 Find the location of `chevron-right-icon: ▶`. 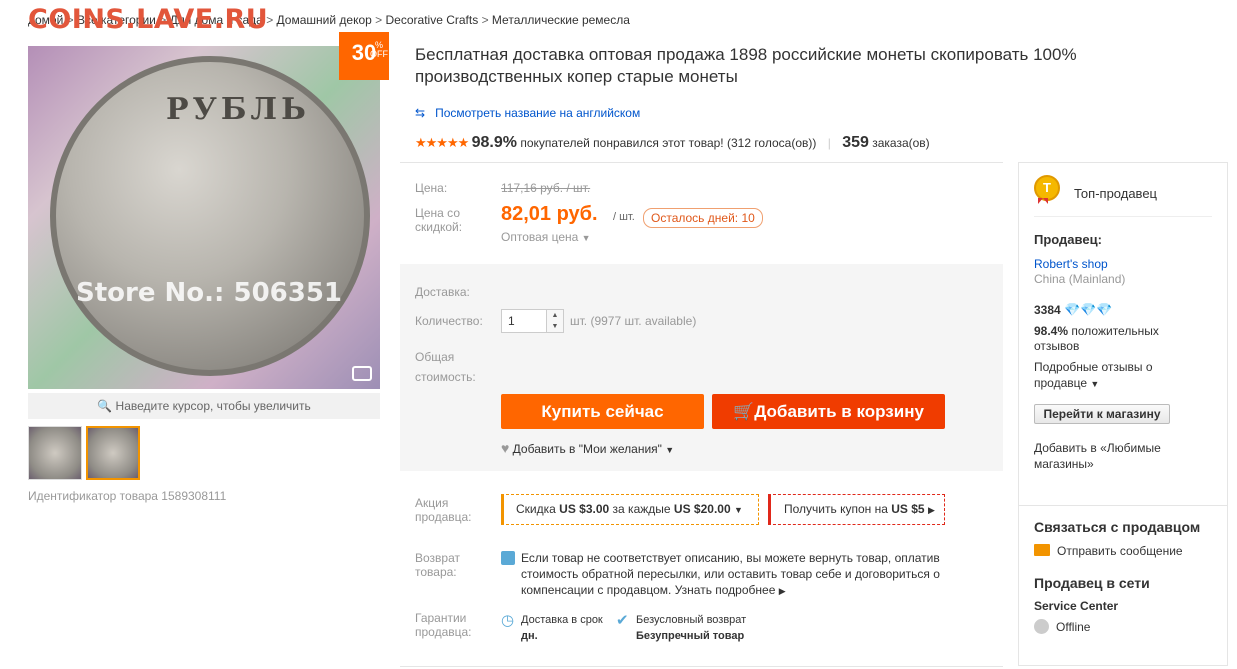

chevron-right-icon: ▶ is located at coordinates (931, 510).